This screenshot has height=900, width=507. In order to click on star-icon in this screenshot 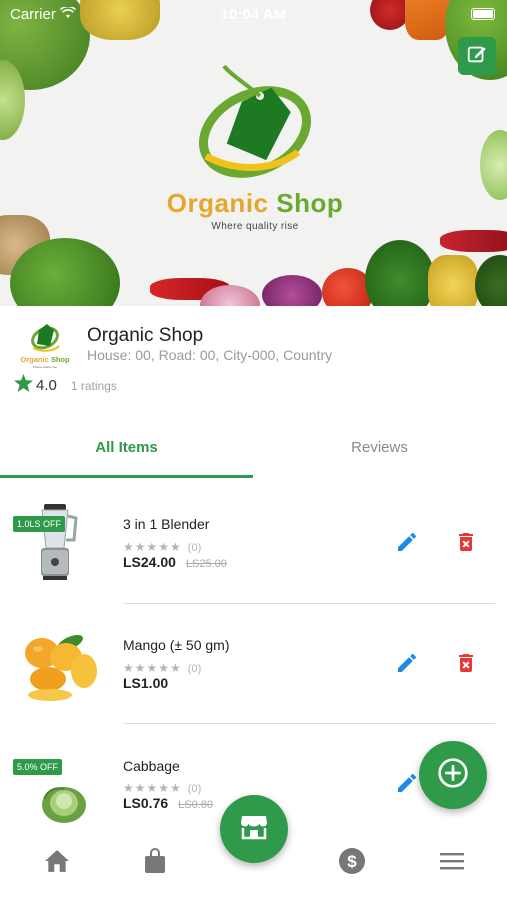, I will do `click(23, 385)`.